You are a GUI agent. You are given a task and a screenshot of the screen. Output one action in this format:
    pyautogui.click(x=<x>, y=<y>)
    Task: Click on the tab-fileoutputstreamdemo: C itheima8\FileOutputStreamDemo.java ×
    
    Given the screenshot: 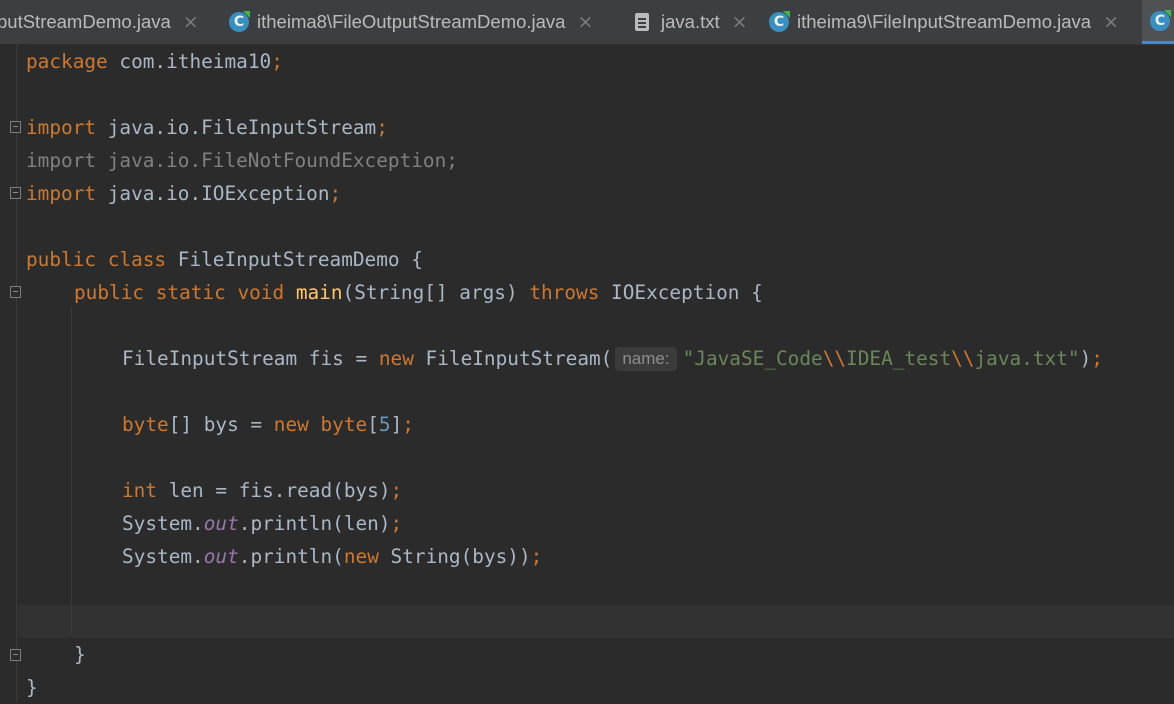 What is the action you would take?
    pyautogui.click(x=411, y=22)
    